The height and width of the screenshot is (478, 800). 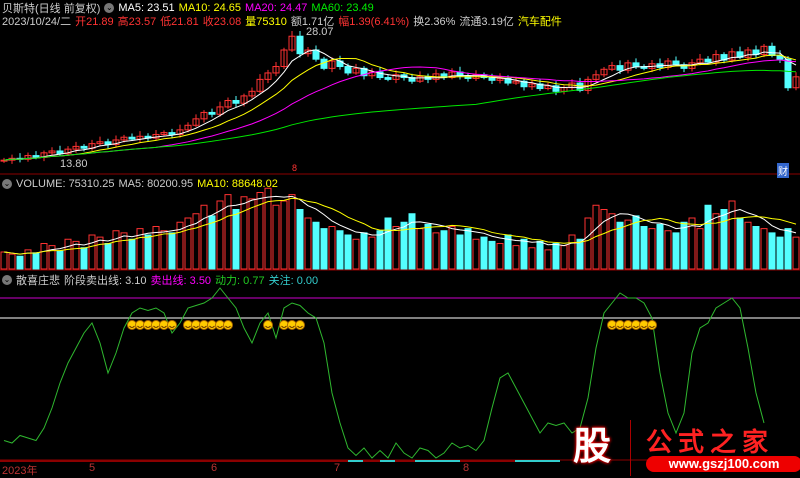 I want to click on xaxis-label: 6, so click(x=214, y=468).